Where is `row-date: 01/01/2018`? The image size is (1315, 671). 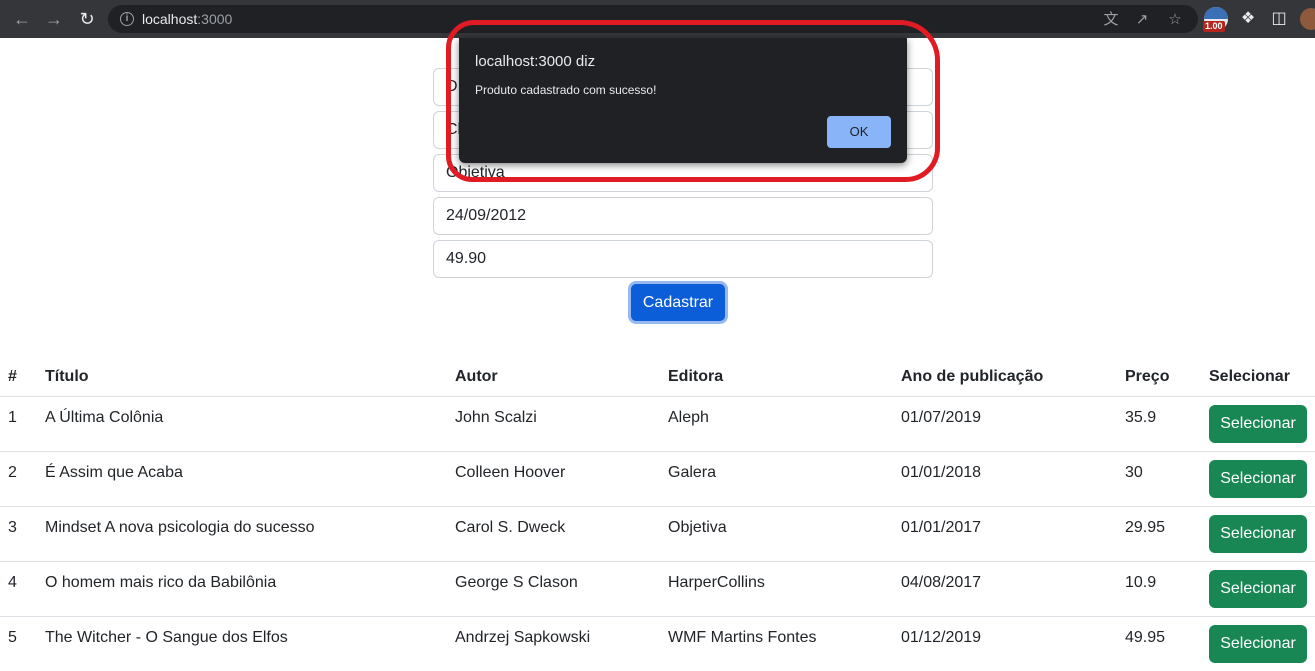
row-date: 01/01/2018 is located at coordinates (941, 472).